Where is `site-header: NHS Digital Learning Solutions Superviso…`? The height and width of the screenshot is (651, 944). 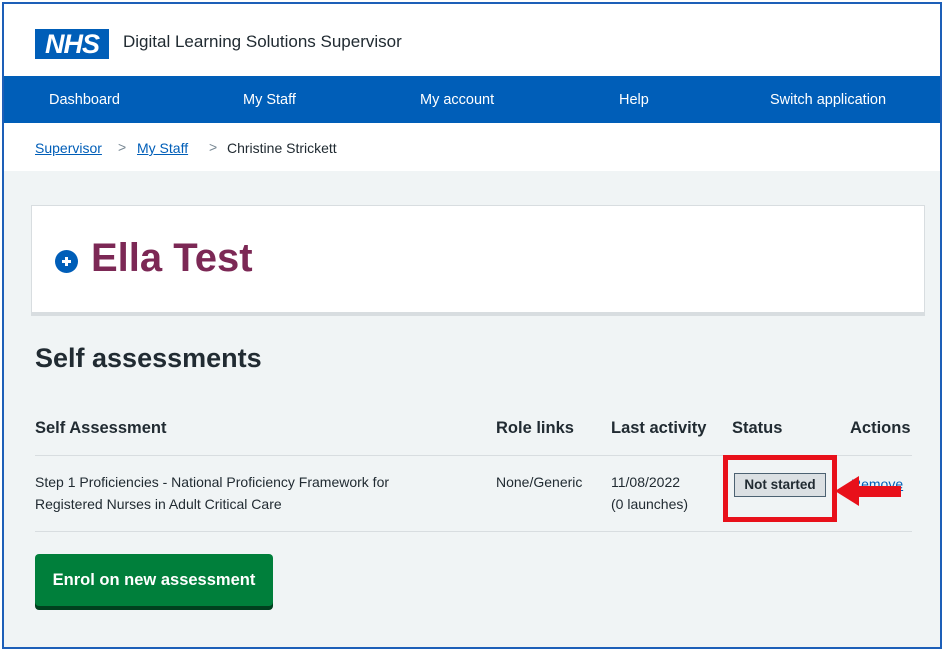
site-header: NHS Digital Learning Solutions Superviso… is located at coordinates (472, 40).